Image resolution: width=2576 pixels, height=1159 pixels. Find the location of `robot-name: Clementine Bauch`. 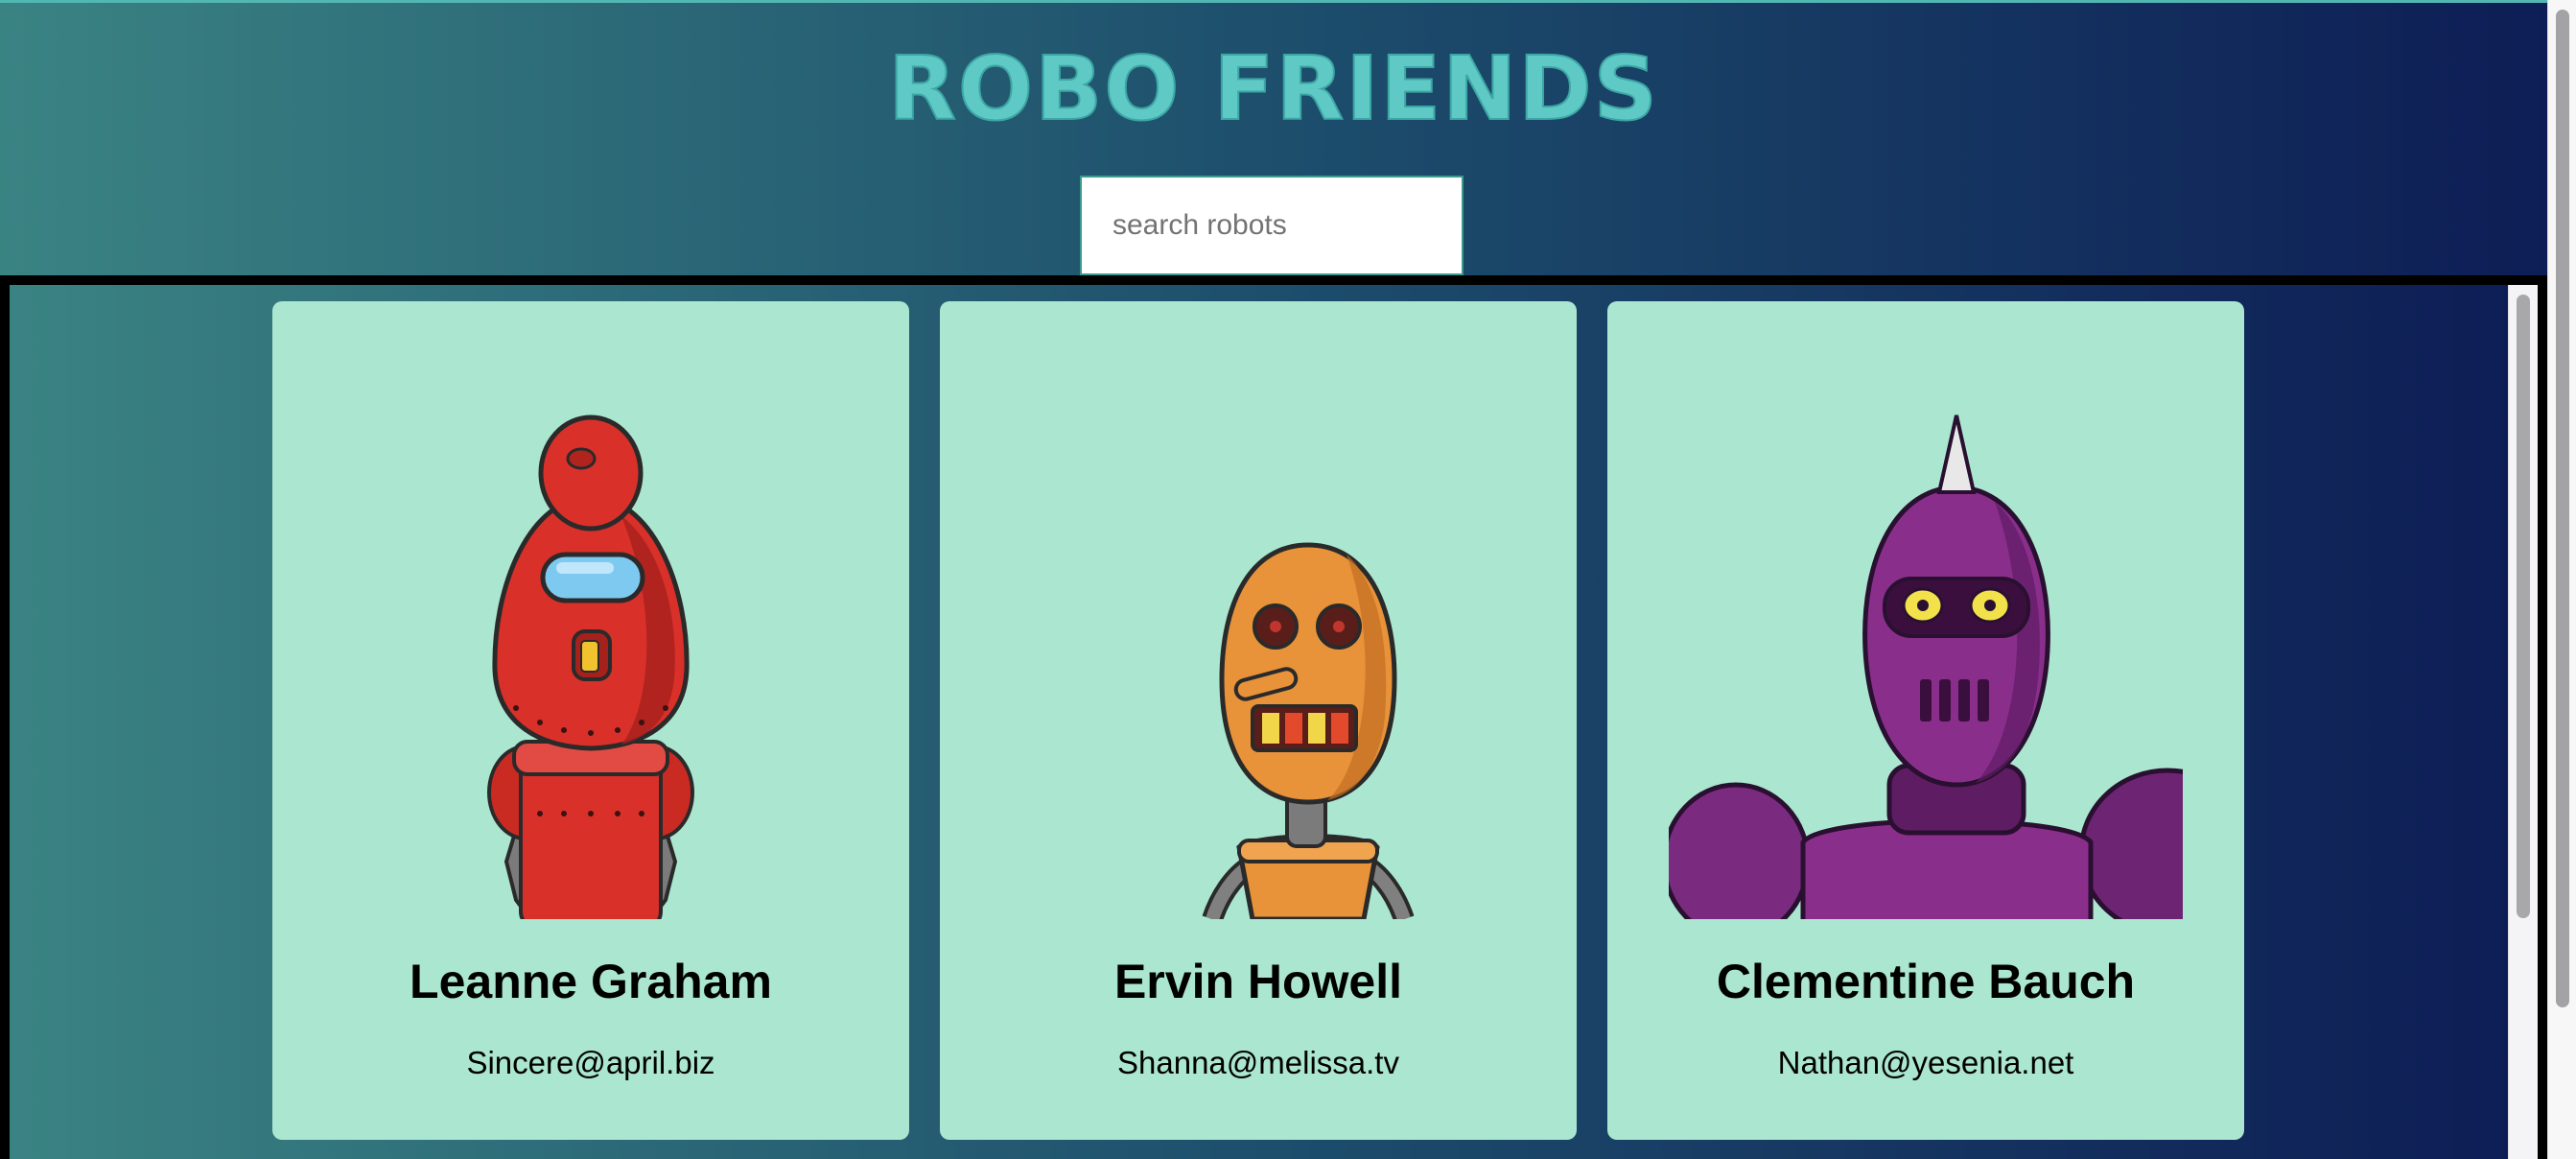

robot-name: Clementine Bauch is located at coordinates (1926, 981).